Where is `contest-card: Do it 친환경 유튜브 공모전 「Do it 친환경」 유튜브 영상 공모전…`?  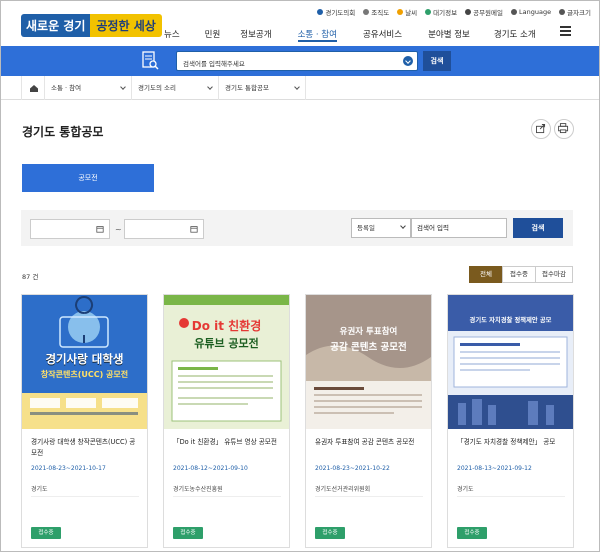 contest-card: Do it 친환경 유튜브 공모전 「Do it 친환경」 유튜브 영상 공모전… is located at coordinates (226, 421).